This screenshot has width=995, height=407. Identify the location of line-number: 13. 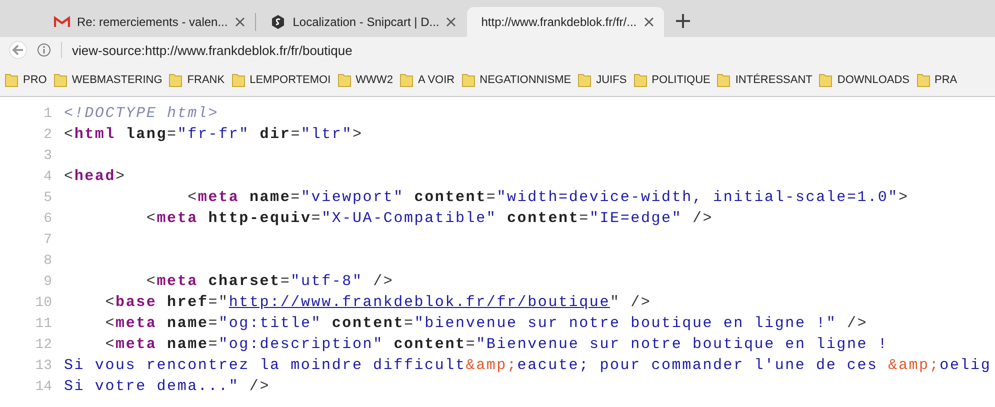
(43, 366).